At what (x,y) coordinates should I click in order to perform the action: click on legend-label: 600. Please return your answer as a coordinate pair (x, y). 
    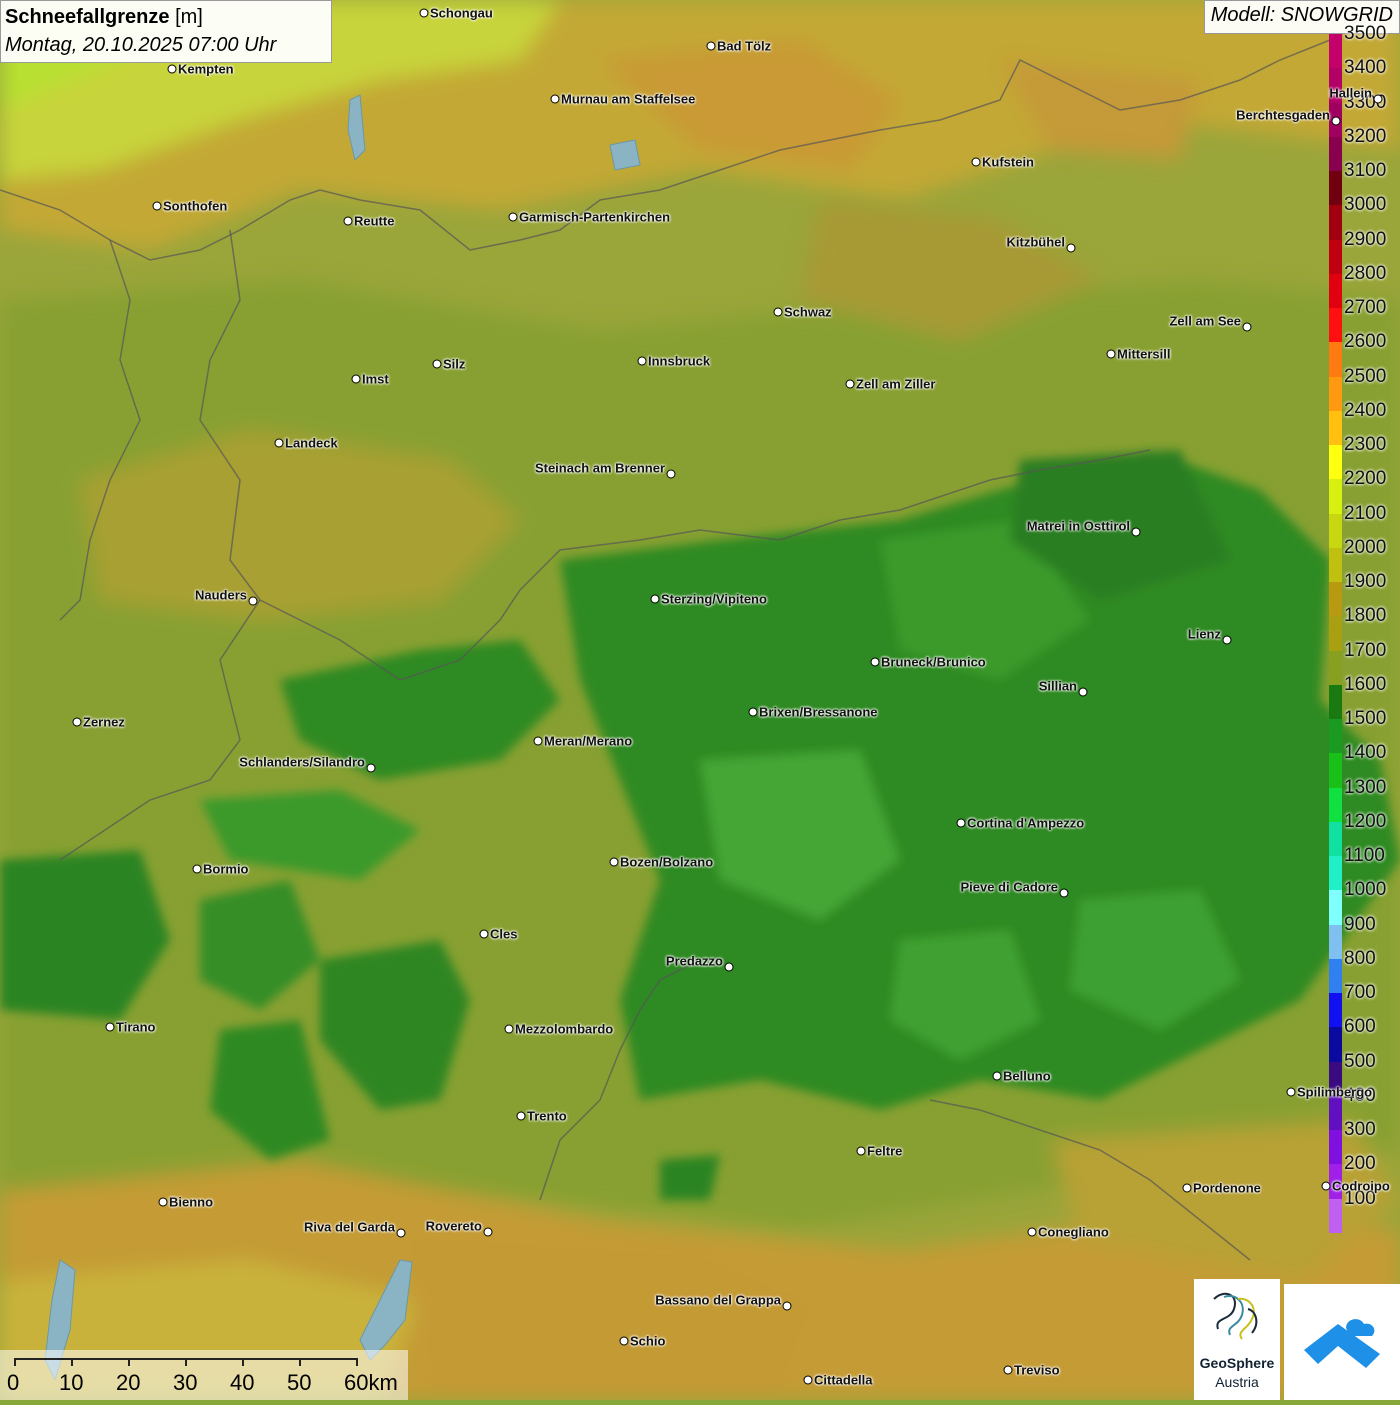
    Looking at the image, I should click on (1360, 1027).